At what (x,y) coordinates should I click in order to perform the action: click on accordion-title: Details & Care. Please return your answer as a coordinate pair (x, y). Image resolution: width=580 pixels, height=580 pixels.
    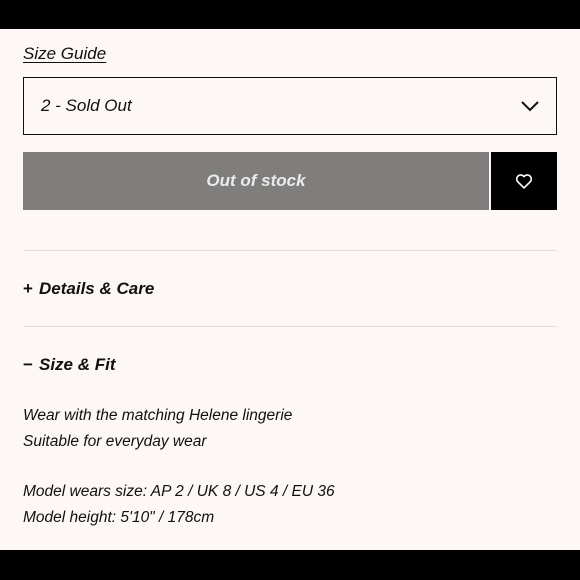
    Looking at the image, I should click on (97, 288).